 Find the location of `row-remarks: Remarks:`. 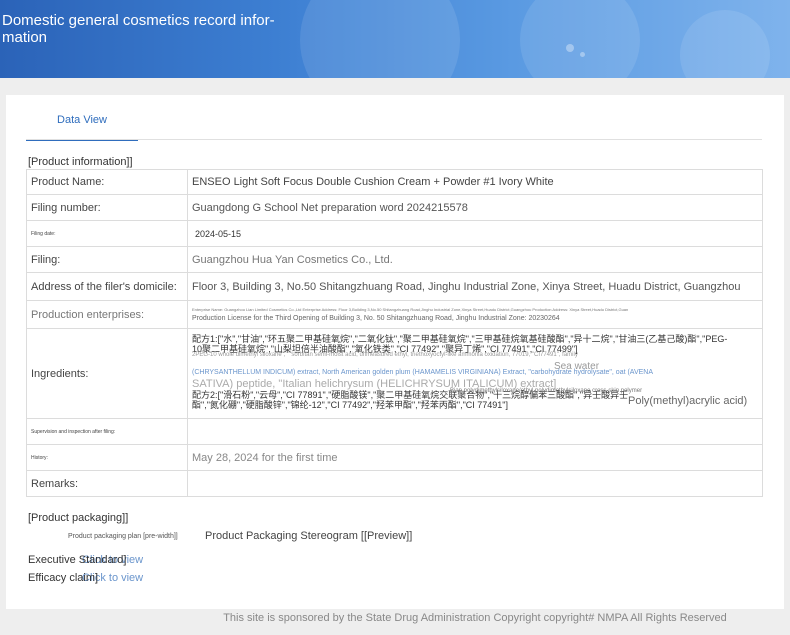

row-remarks: Remarks: is located at coordinates (394, 483).